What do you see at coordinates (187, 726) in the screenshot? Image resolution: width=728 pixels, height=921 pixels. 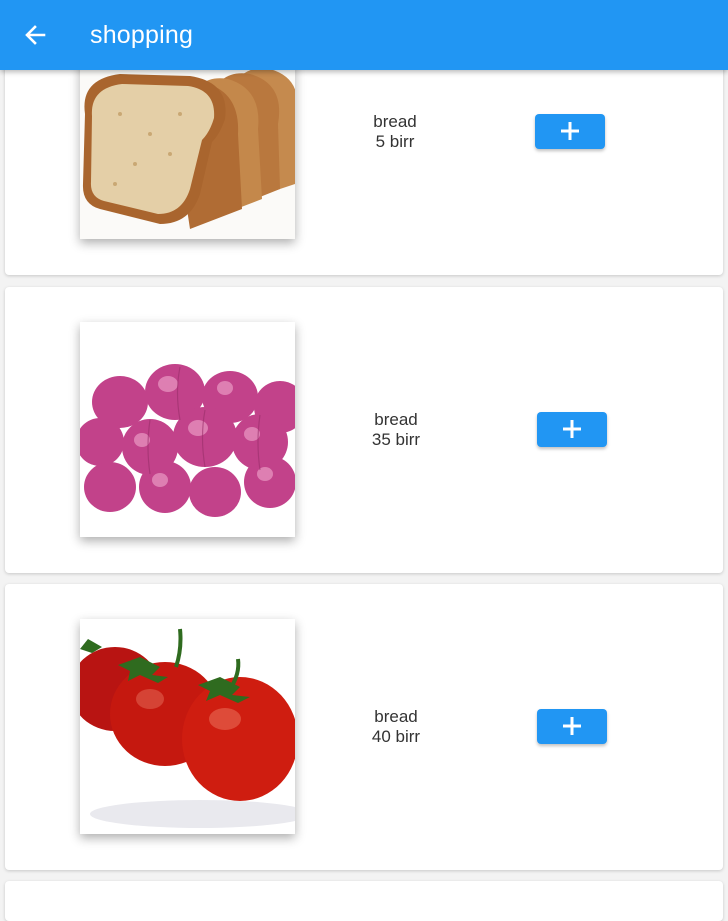 I see `product-image-tomato` at bounding box center [187, 726].